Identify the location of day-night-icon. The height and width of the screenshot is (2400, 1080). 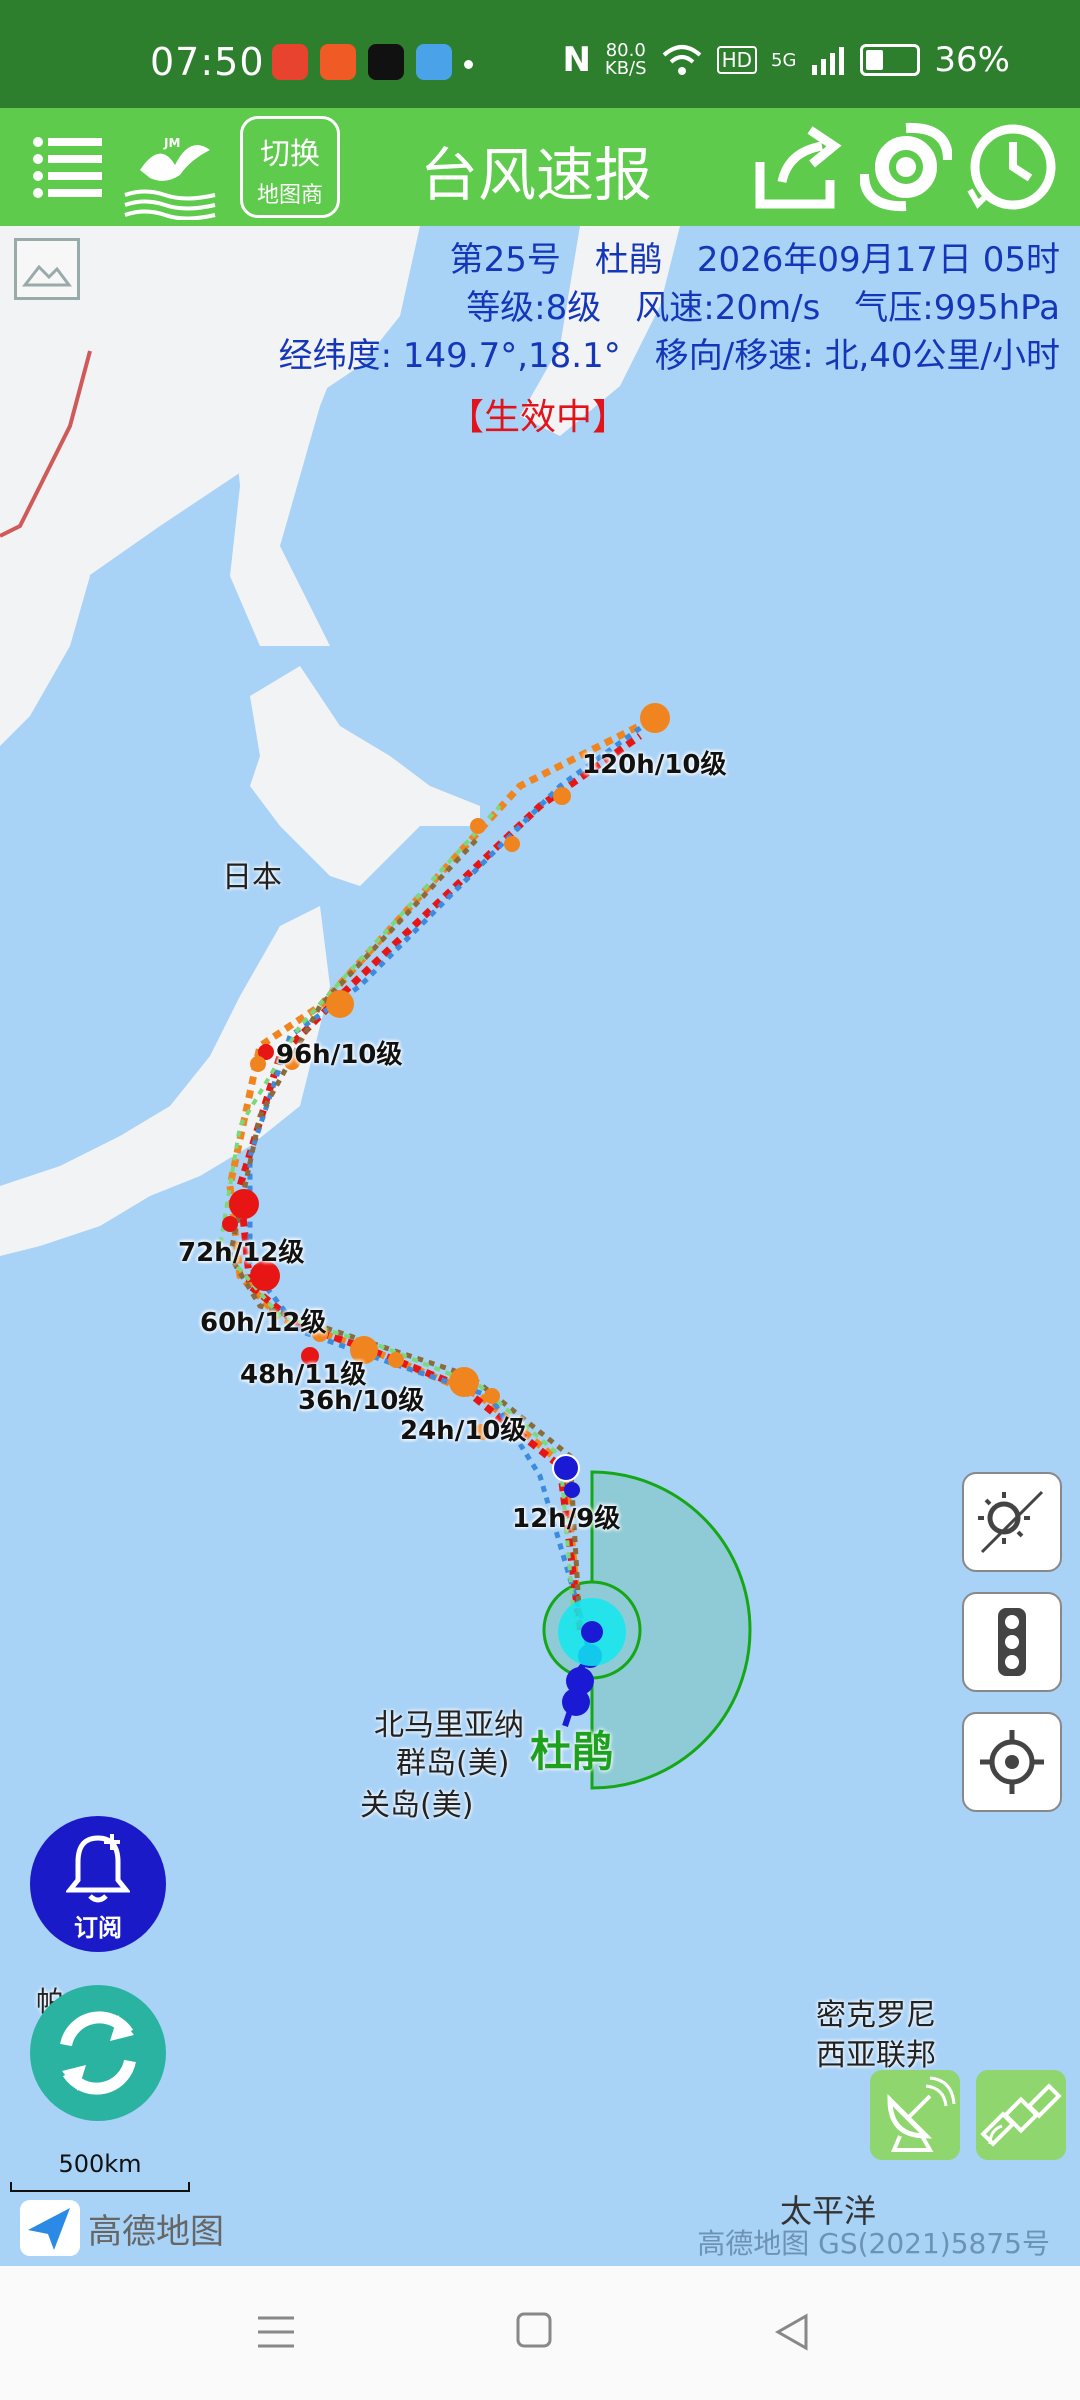
(1011, 1522).